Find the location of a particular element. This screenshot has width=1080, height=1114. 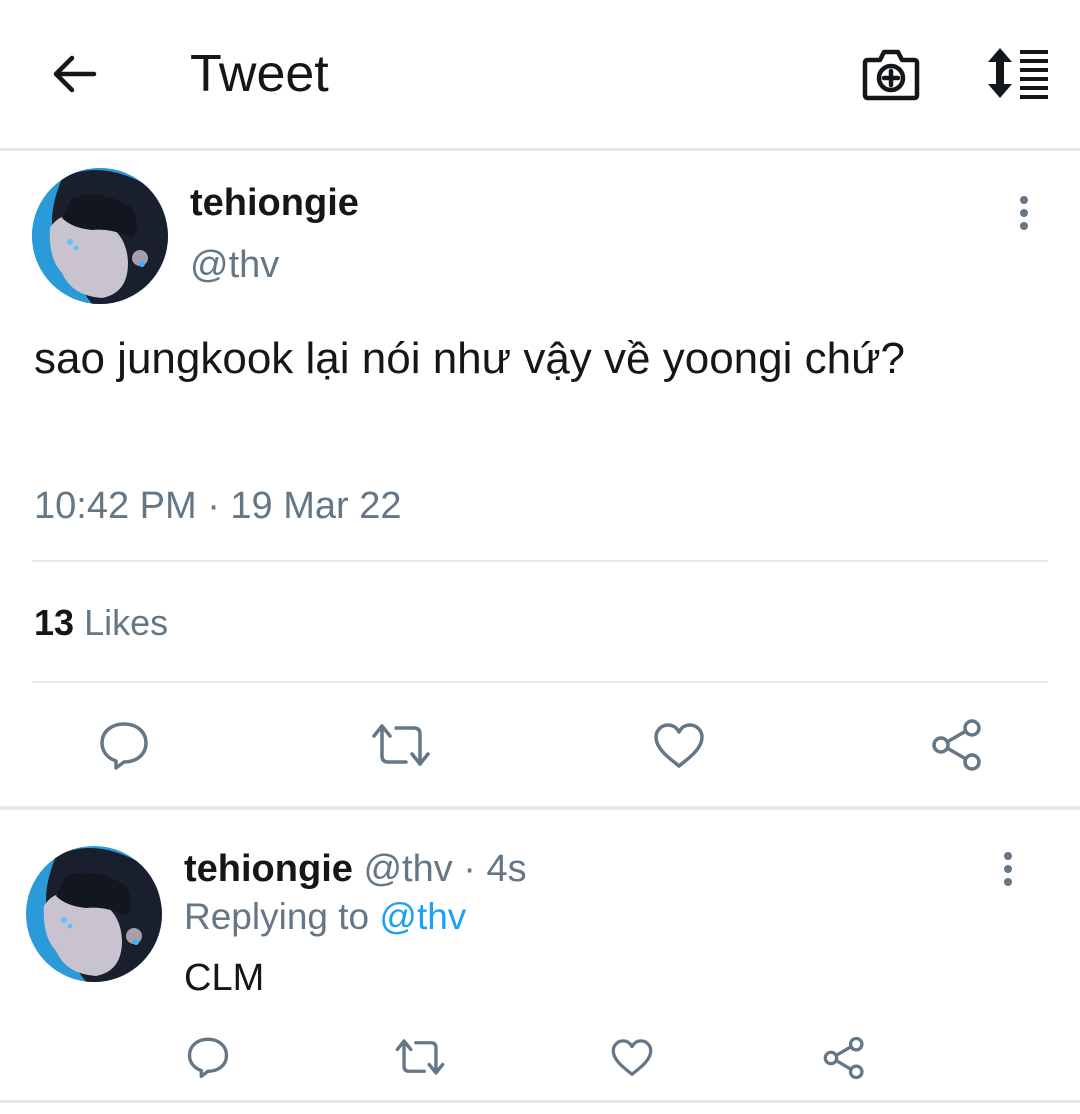

arrow-left-icon is located at coordinates (75, 74).